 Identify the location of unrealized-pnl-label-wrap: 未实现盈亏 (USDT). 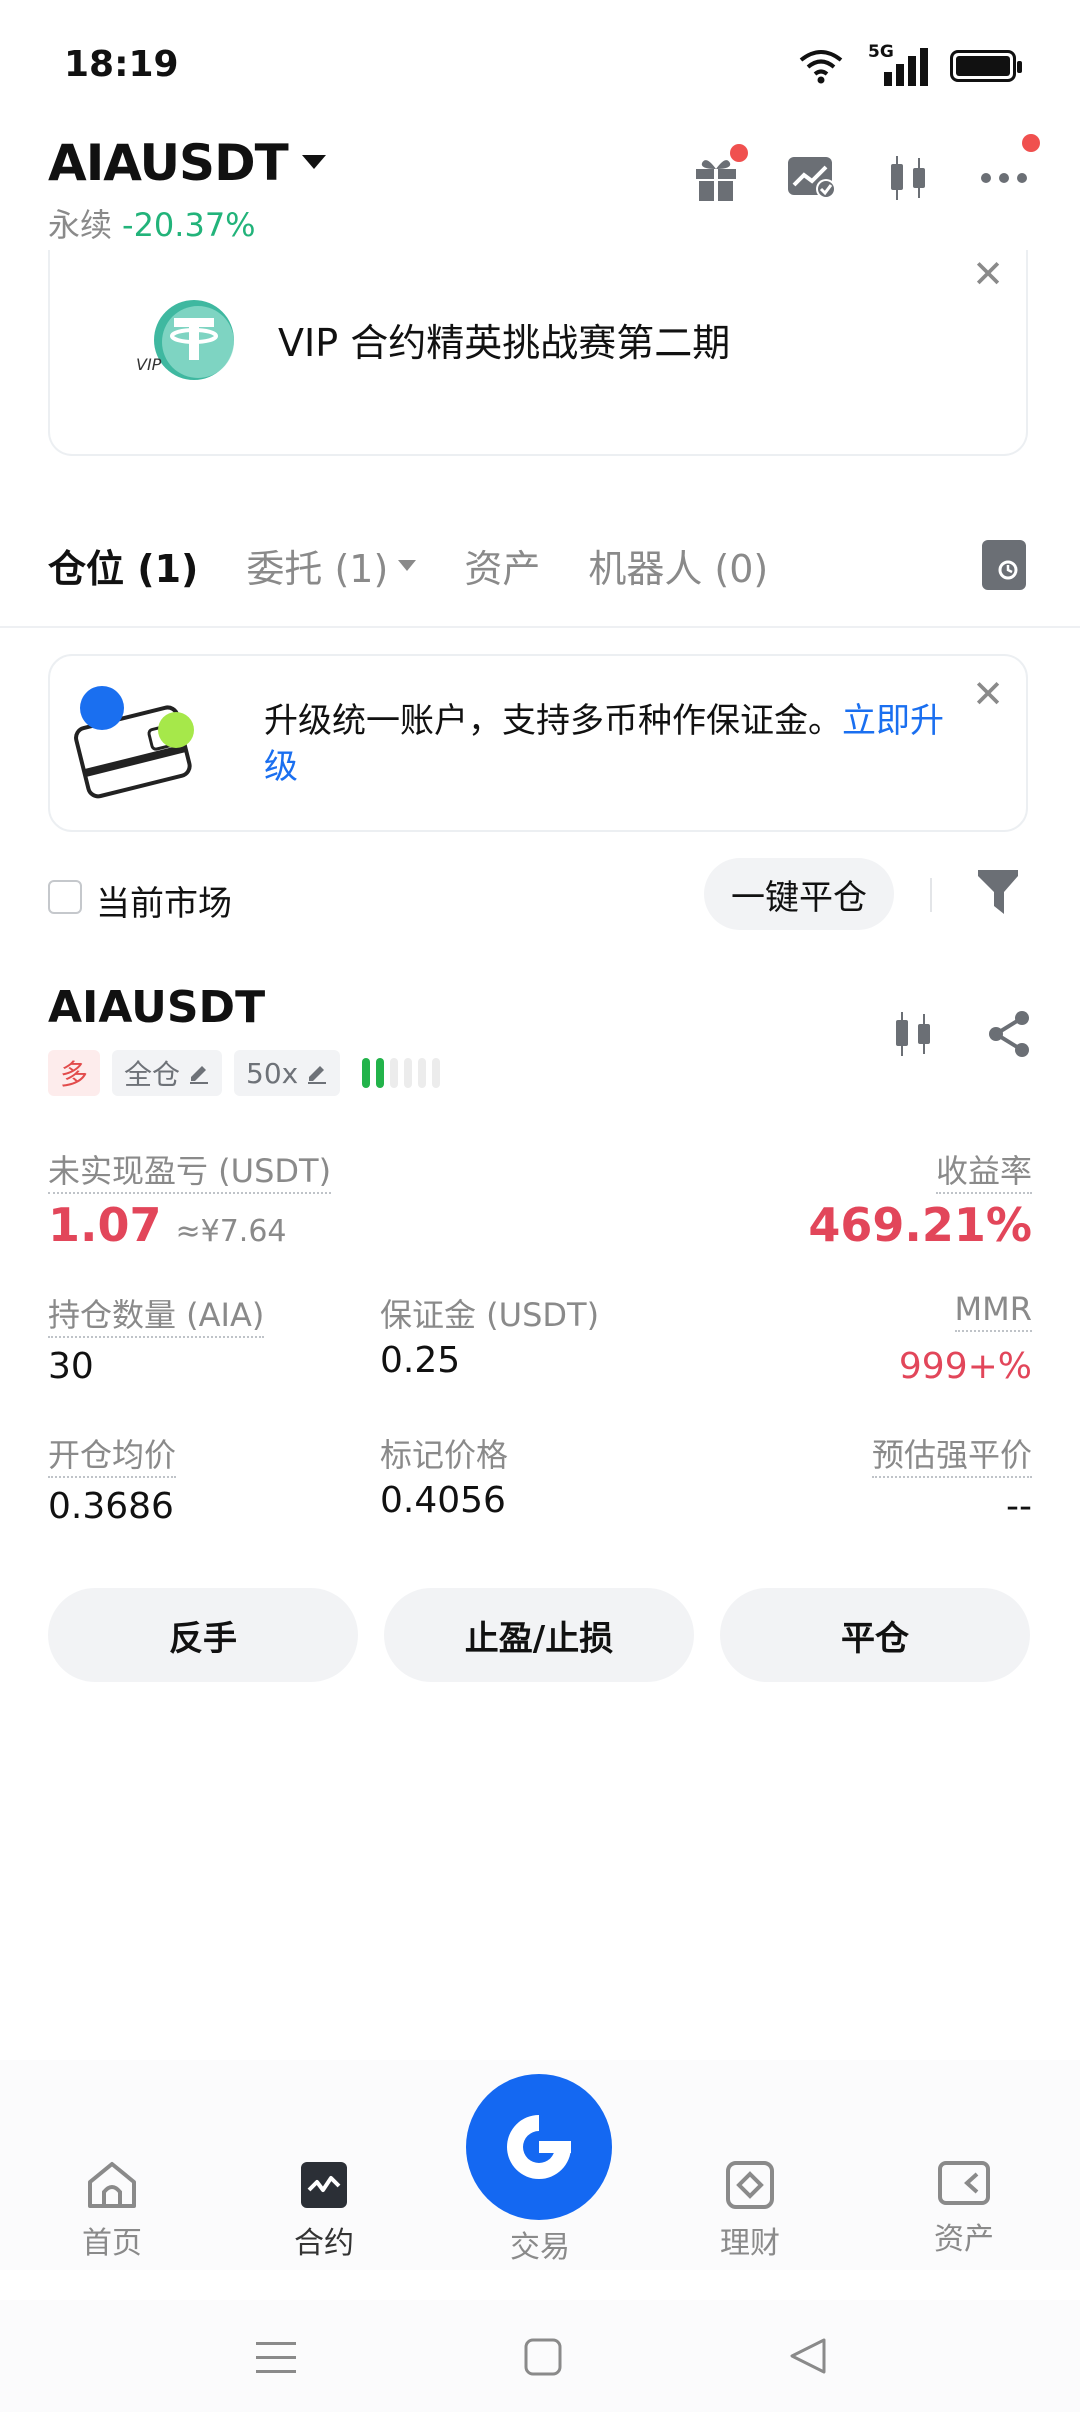
(190, 1170).